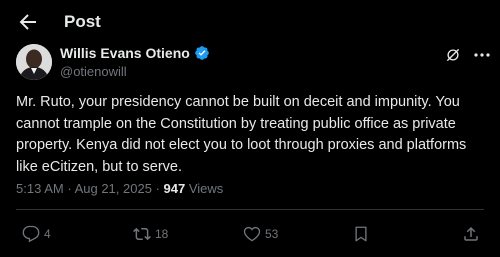 This screenshot has width=500, height=257. I want to click on heart-icon, so click(252, 234).